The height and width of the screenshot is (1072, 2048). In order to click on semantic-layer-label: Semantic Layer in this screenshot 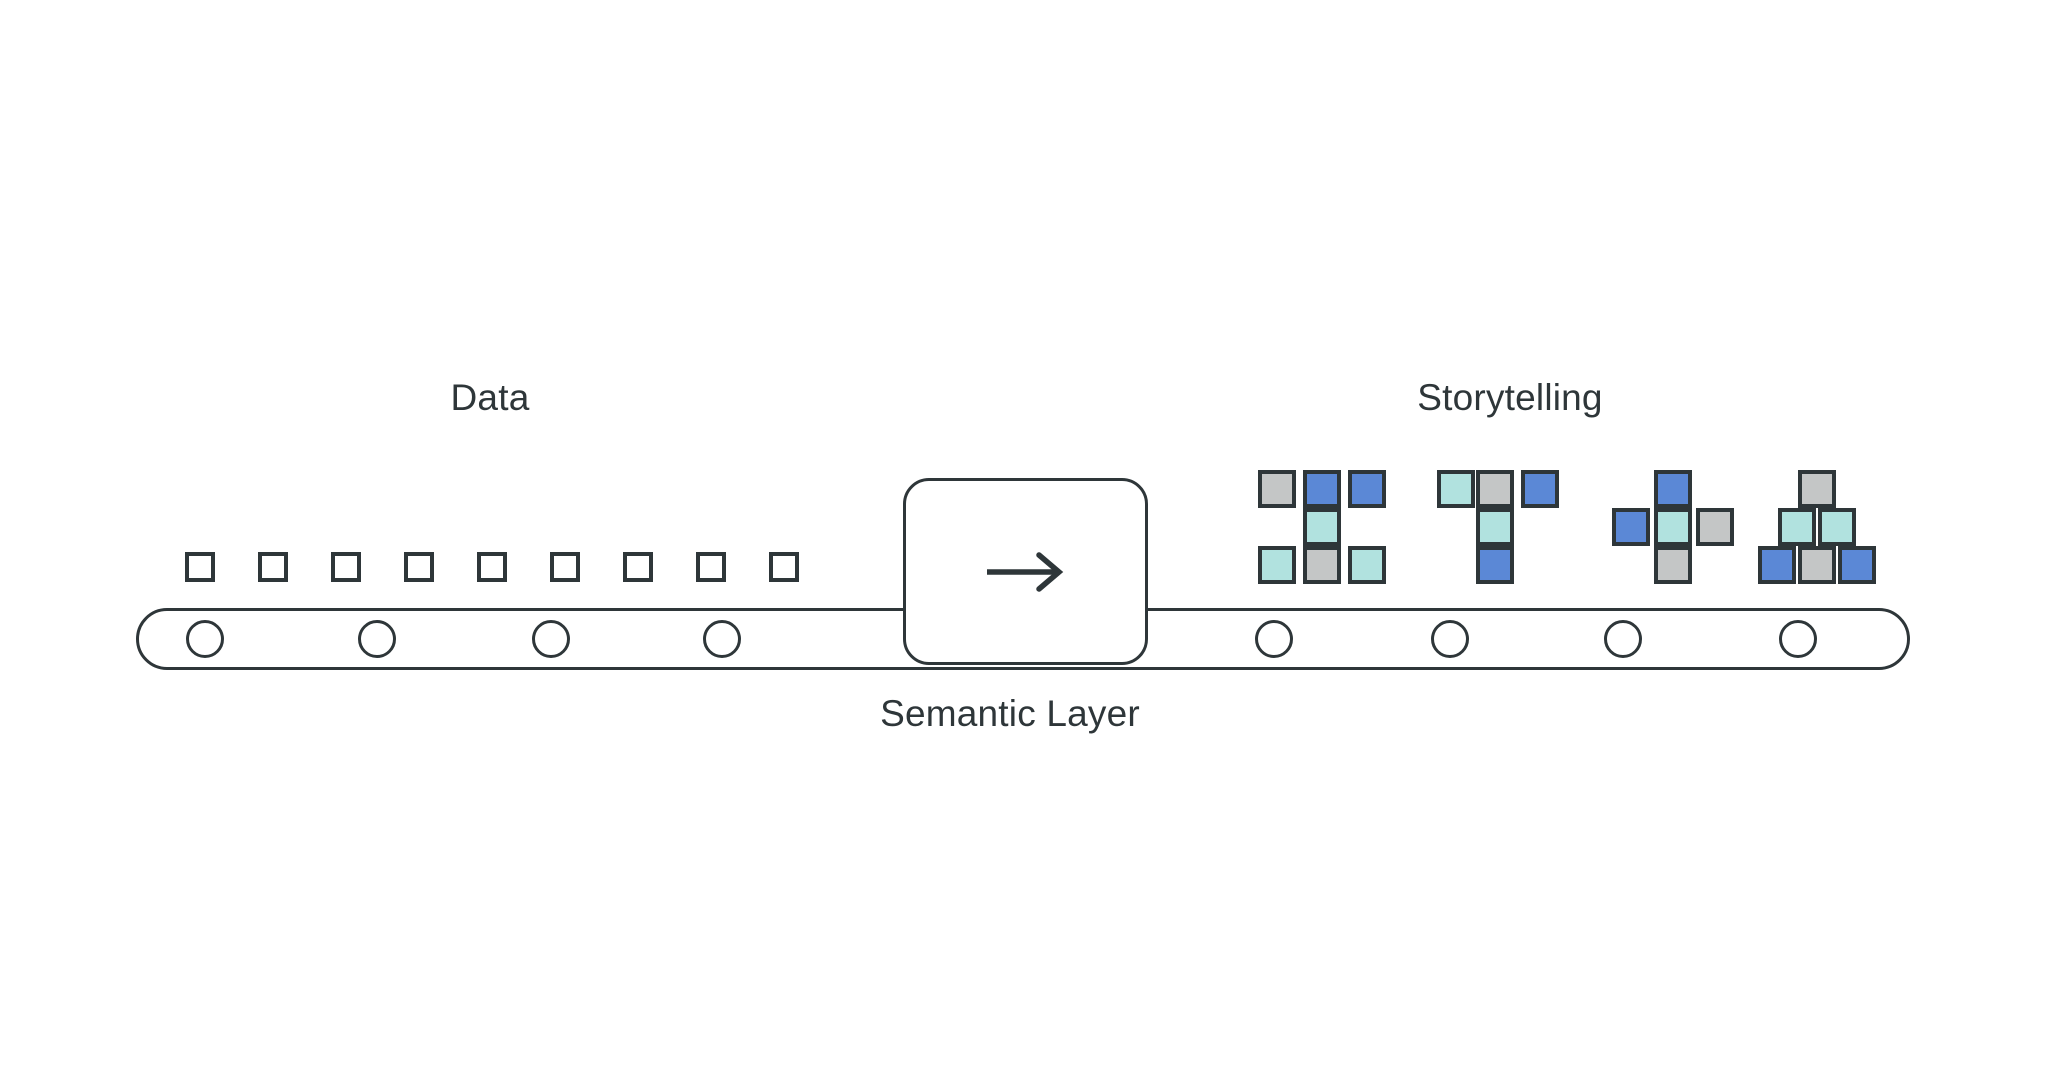, I will do `click(1010, 713)`.